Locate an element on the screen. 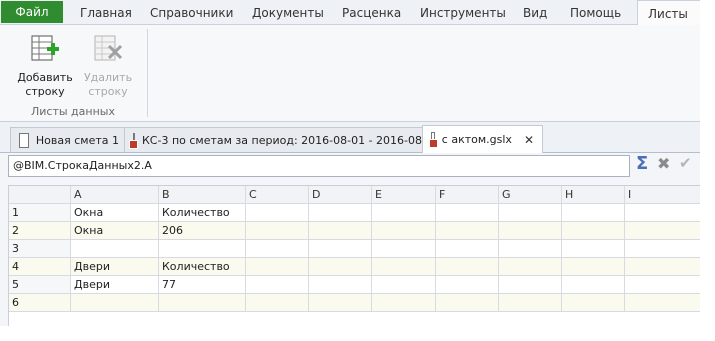 The image size is (715, 341). tab-references: Справочники is located at coordinates (191, 12).